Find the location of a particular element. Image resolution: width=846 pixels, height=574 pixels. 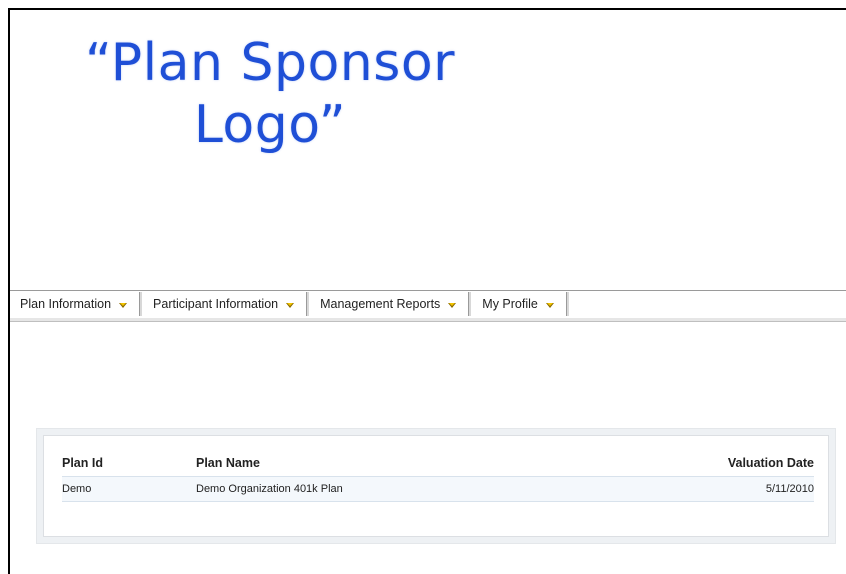

column-header-plan-name: Plan Name is located at coordinates (396, 463).